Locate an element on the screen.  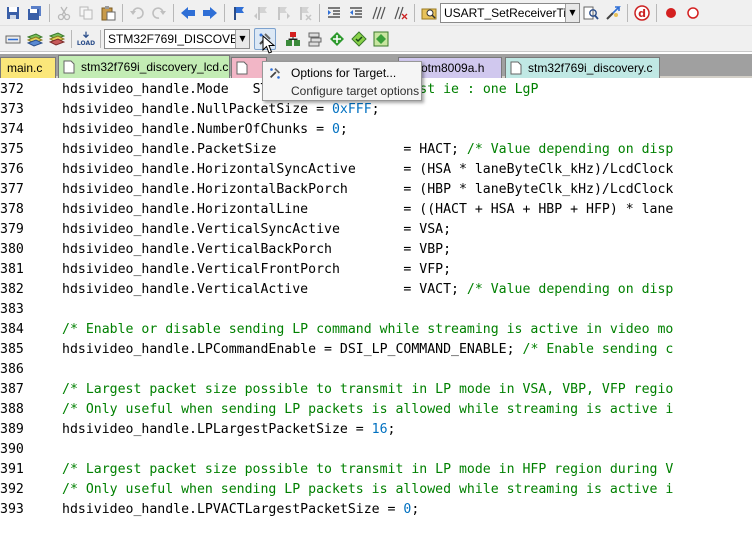
redo-icon is located at coordinates (159, 13).